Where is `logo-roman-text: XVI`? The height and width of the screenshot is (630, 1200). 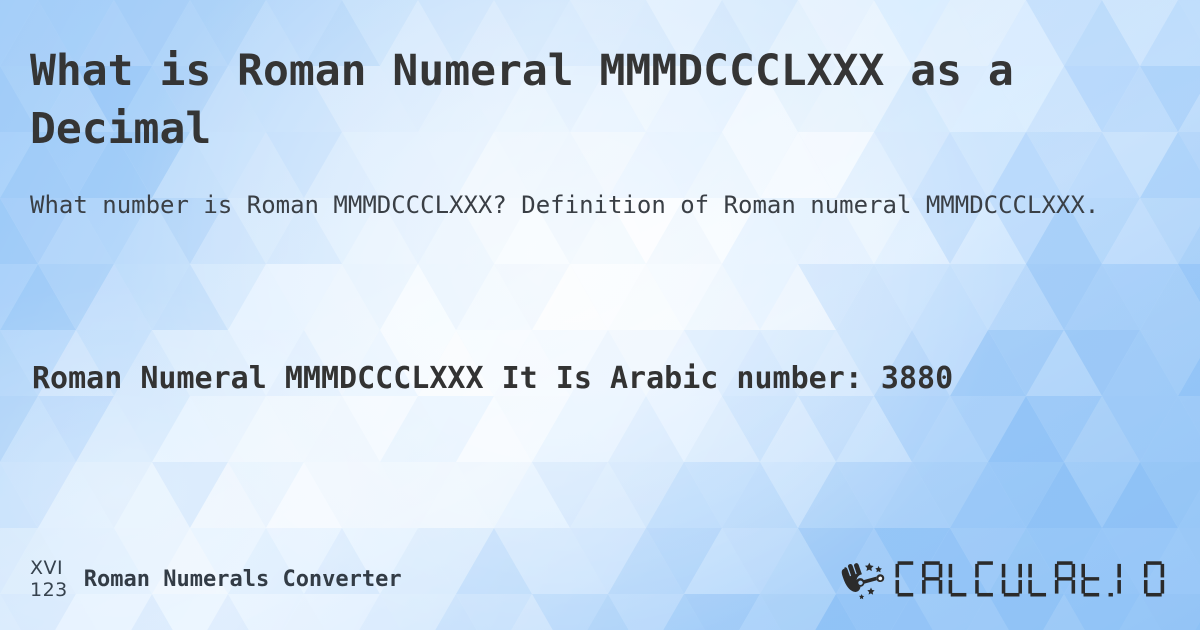 logo-roman-text: XVI is located at coordinates (47, 567).